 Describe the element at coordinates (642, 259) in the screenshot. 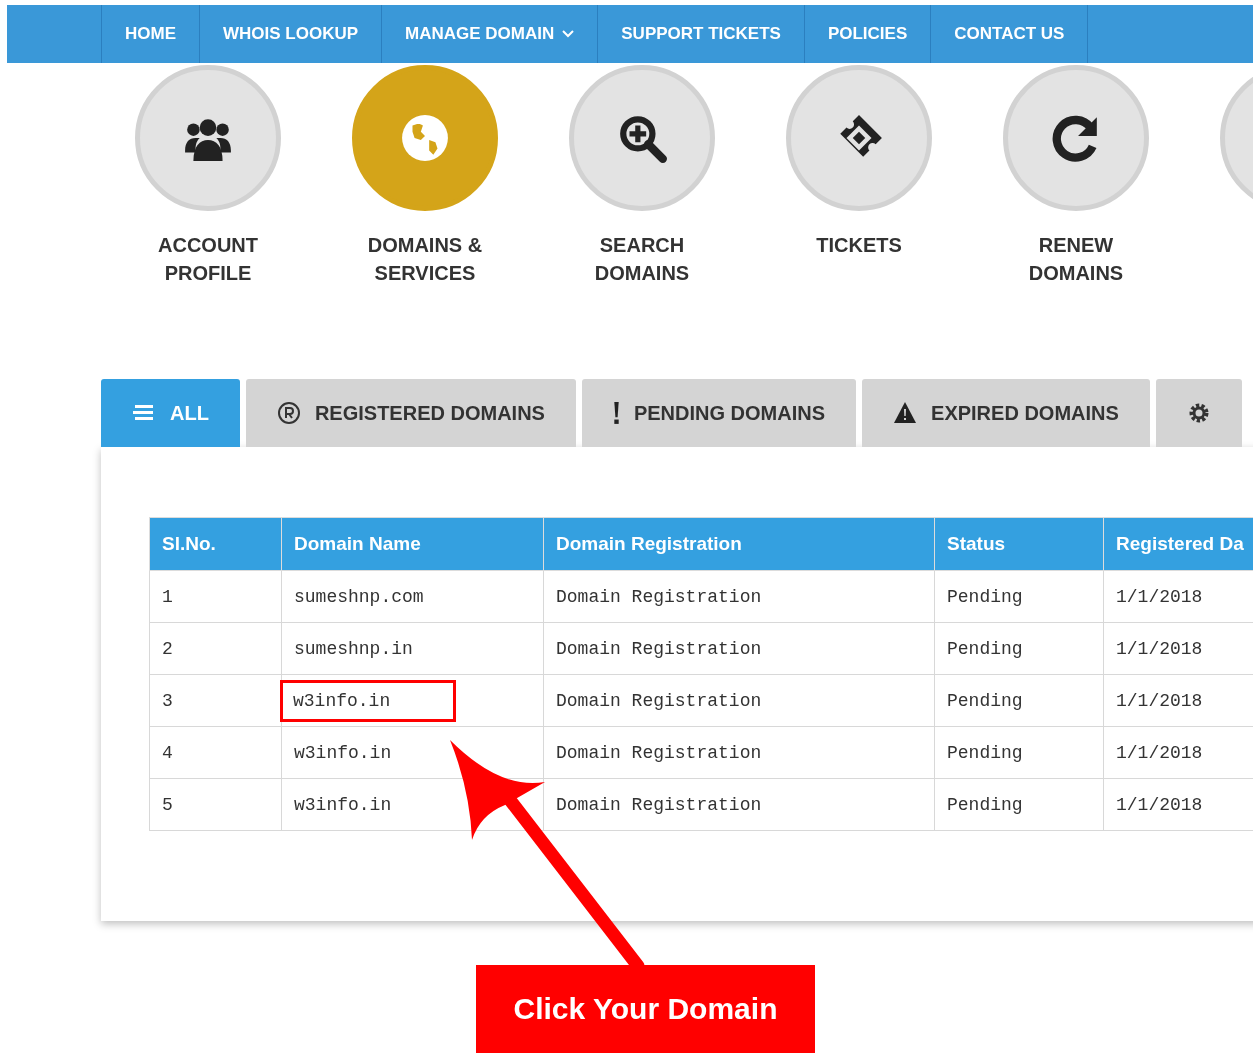

I see `shortcut-label: SEARCH DOMAINS` at that location.